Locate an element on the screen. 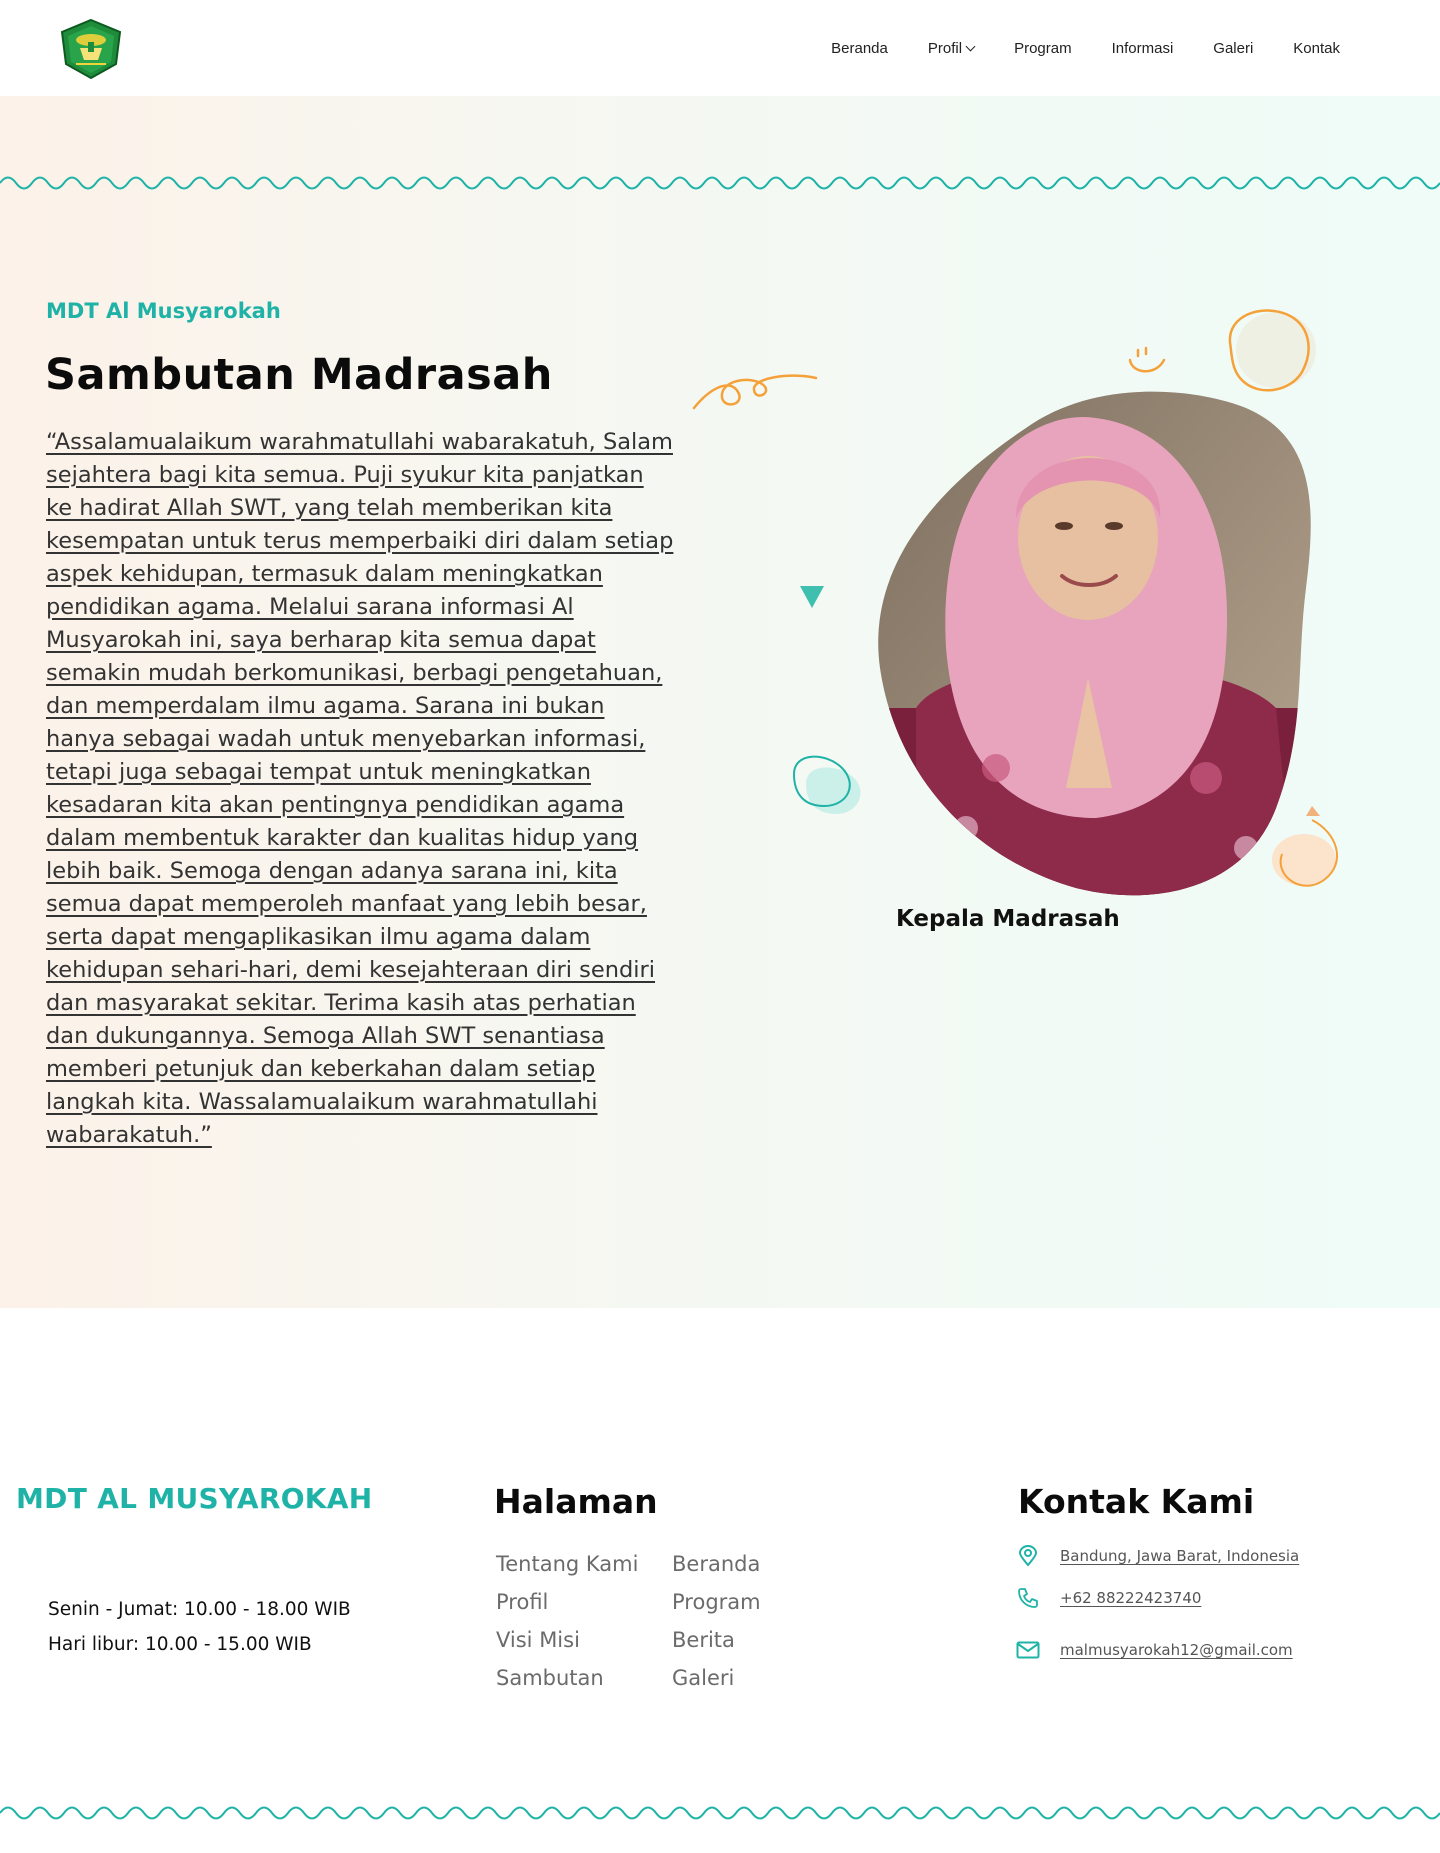  footer-link-visi-misi: Visi Misi is located at coordinates (584, 1640).